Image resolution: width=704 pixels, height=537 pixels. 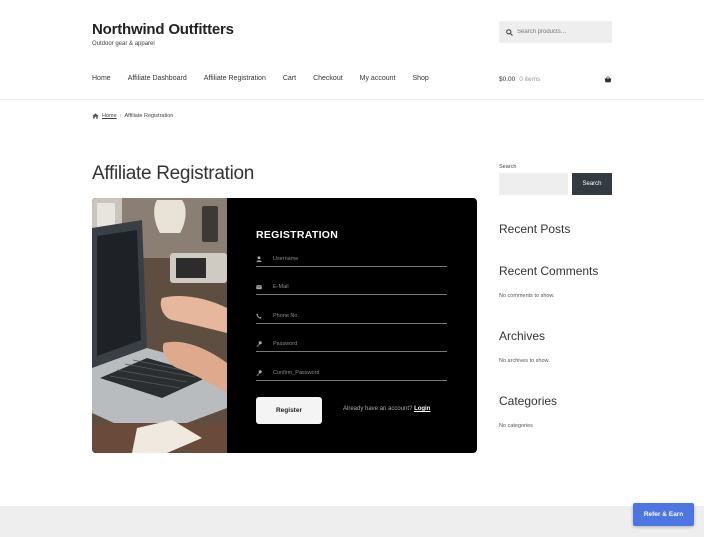 I want to click on nav-item-shop: Shop, so click(x=420, y=78).